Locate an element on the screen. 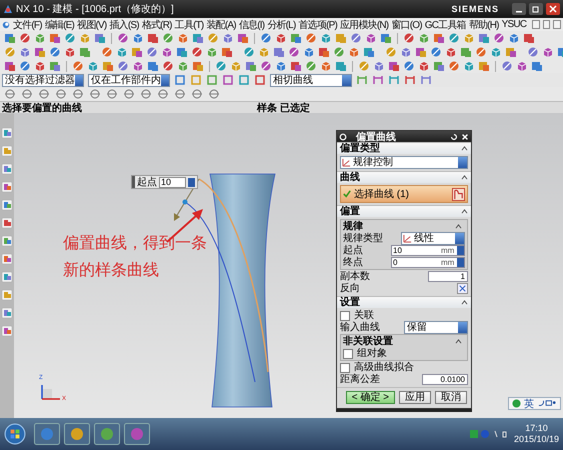 This screenshot has height=450, width=563. type-dropdown: 规律控制 is located at coordinates (404, 162).